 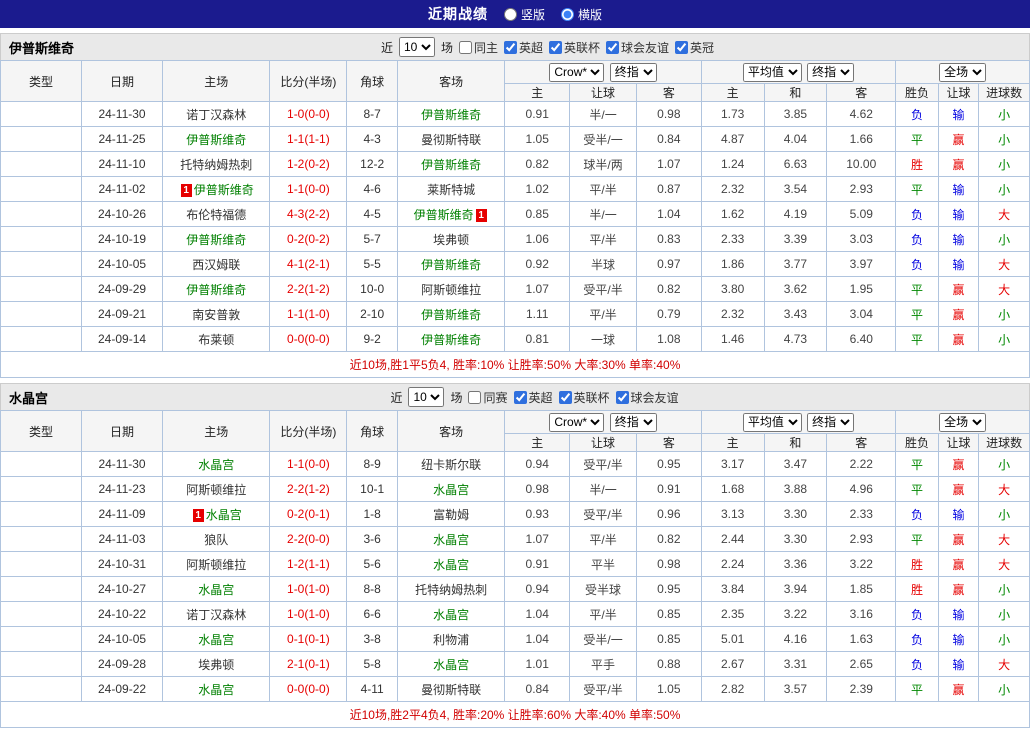 I want to click on home-team-cell: 水晶宫, so click(x=216, y=639).